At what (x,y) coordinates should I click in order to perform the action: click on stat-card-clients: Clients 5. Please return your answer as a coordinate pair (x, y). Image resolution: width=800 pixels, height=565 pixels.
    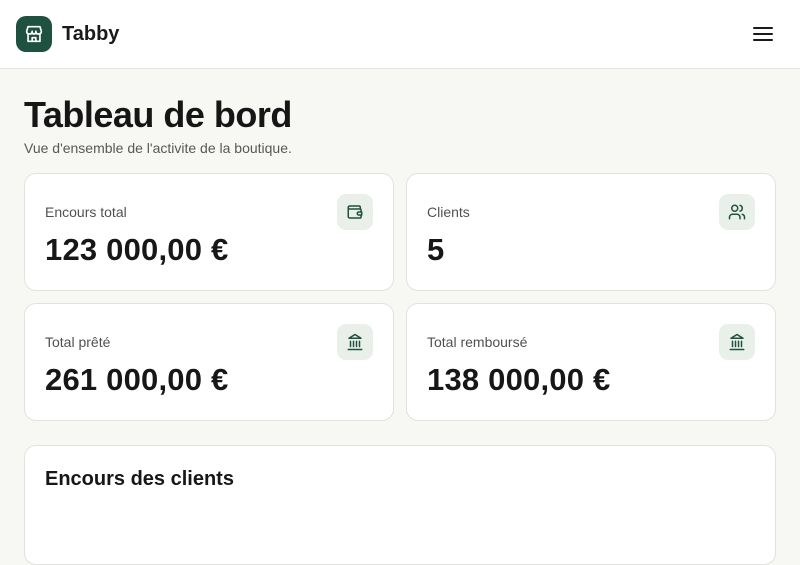
    Looking at the image, I should click on (591, 232).